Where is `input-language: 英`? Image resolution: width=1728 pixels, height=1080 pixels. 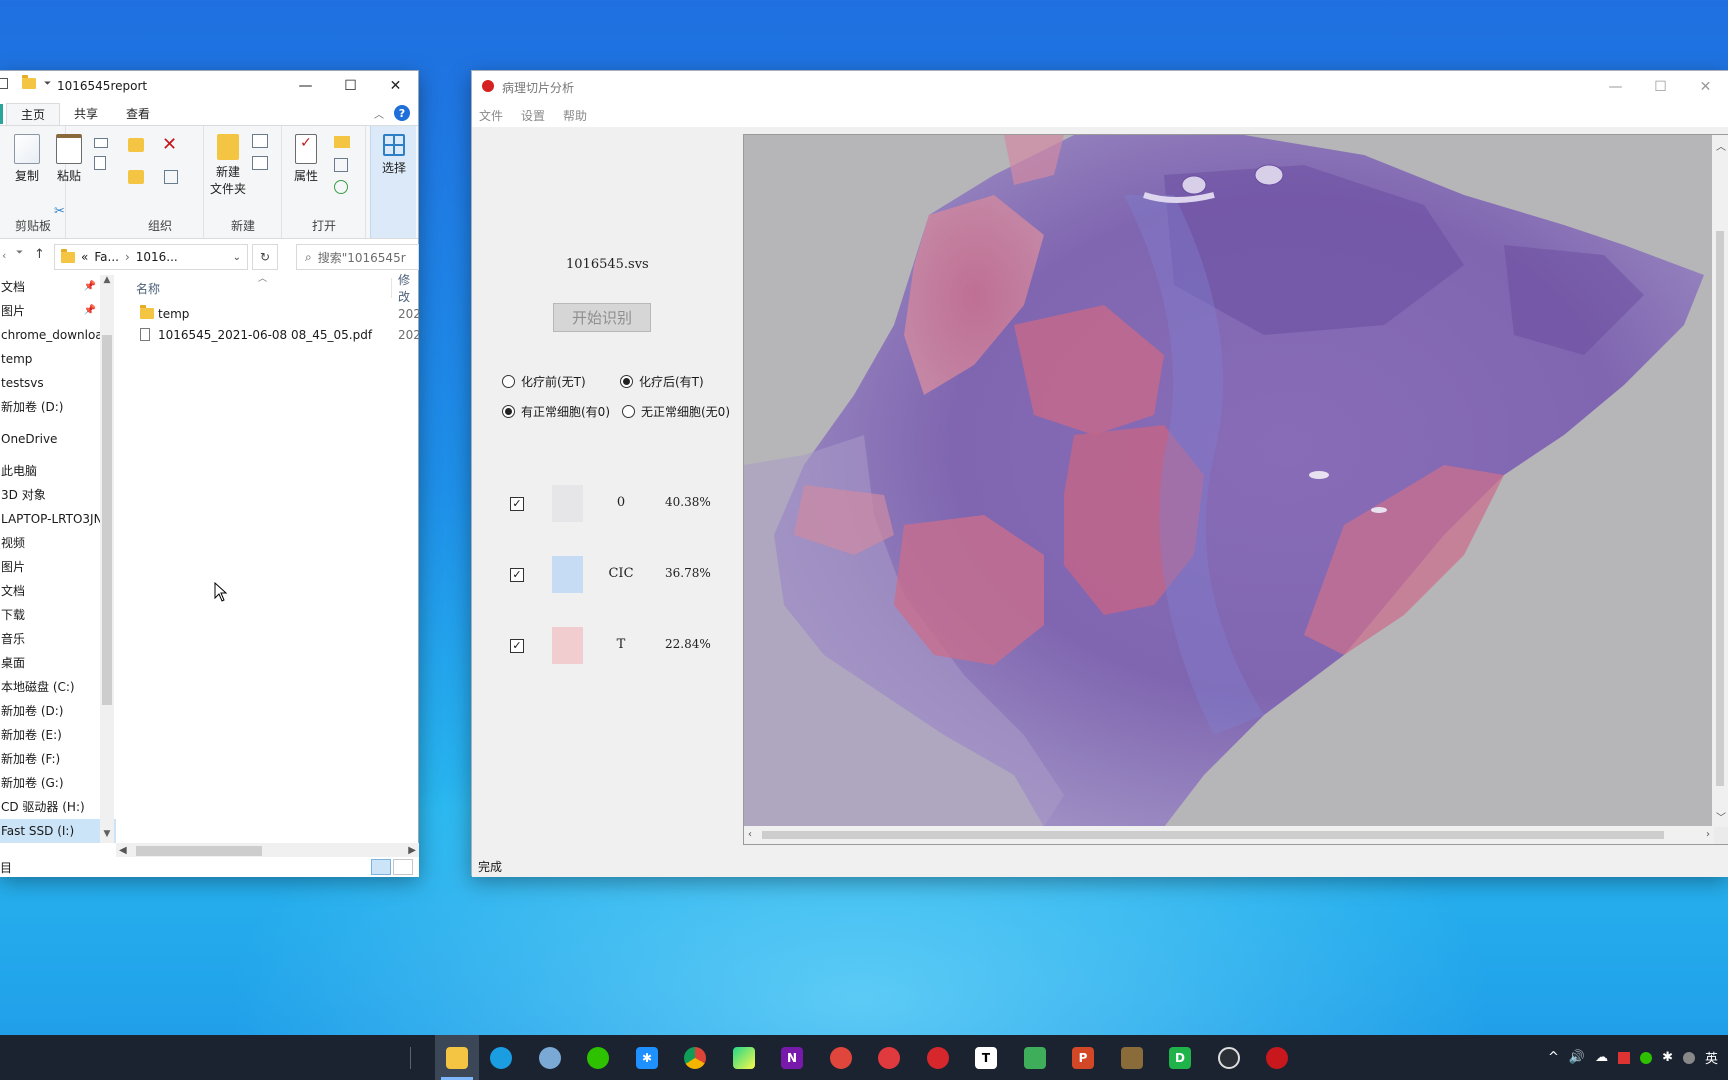
input-language: 英 is located at coordinates (1711, 1057).